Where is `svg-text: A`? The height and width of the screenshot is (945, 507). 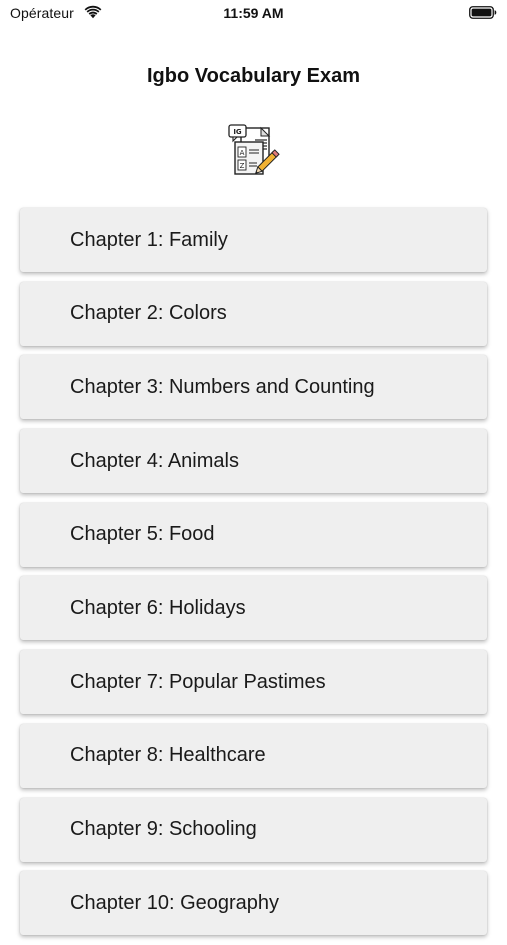
svg-text: A is located at coordinates (242, 153).